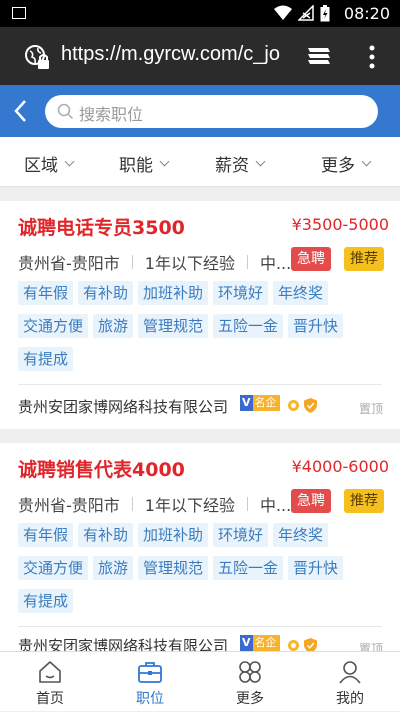 The image size is (400, 712). I want to click on bottom-nav: 首页 职位 更多 我的, so click(200, 681).